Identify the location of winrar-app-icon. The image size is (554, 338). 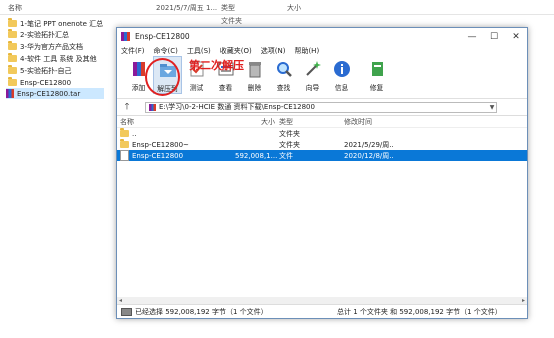
(125, 36).